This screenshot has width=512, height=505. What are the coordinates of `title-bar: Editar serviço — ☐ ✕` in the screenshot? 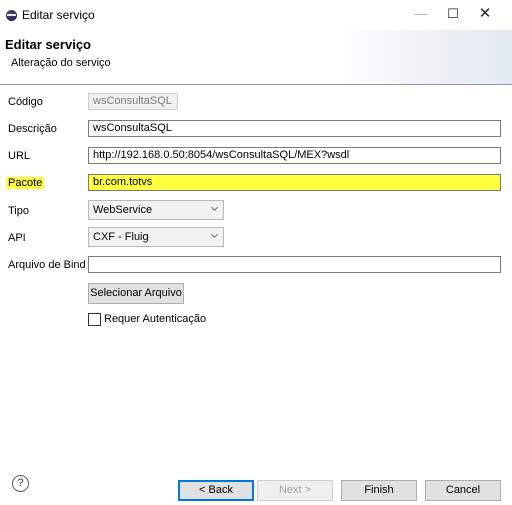 It's located at (256, 15).